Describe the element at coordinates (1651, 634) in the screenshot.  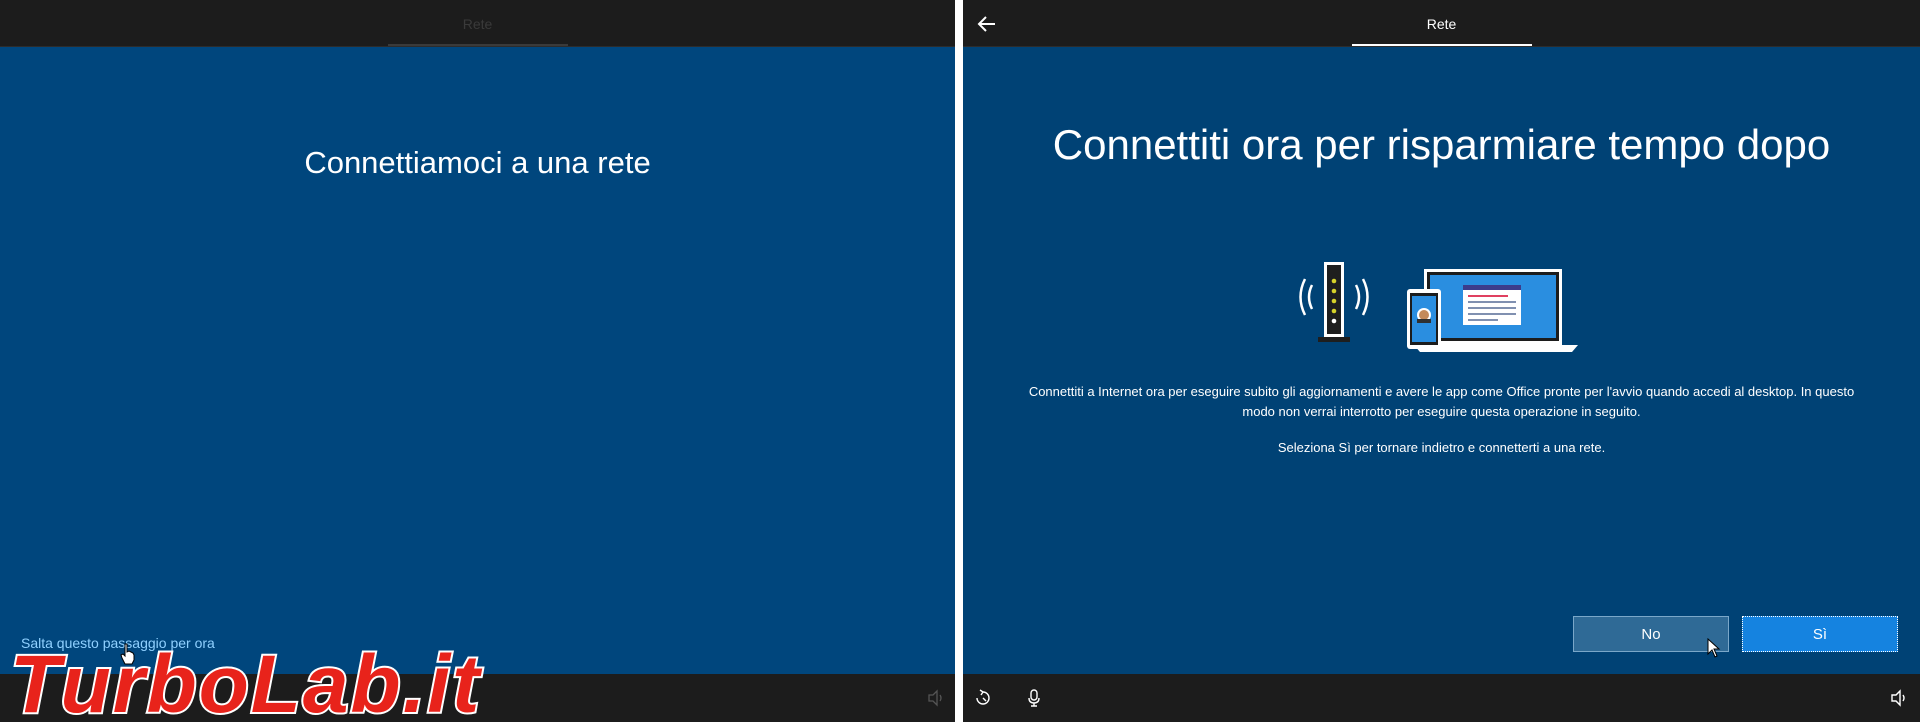
I see `no-button: No` at that location.